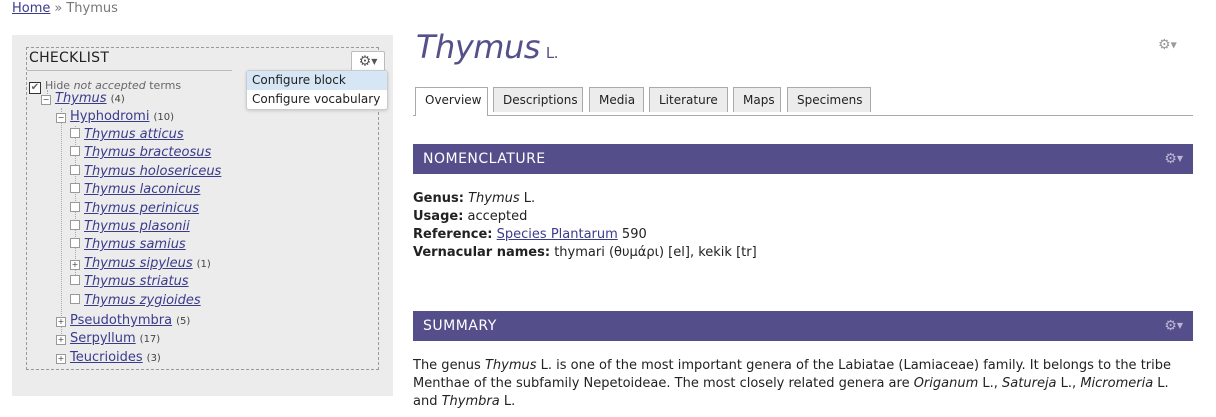  I want to click on tree-node-thymus-bracteosus: Thymus bracteosus, so click(140, 152).